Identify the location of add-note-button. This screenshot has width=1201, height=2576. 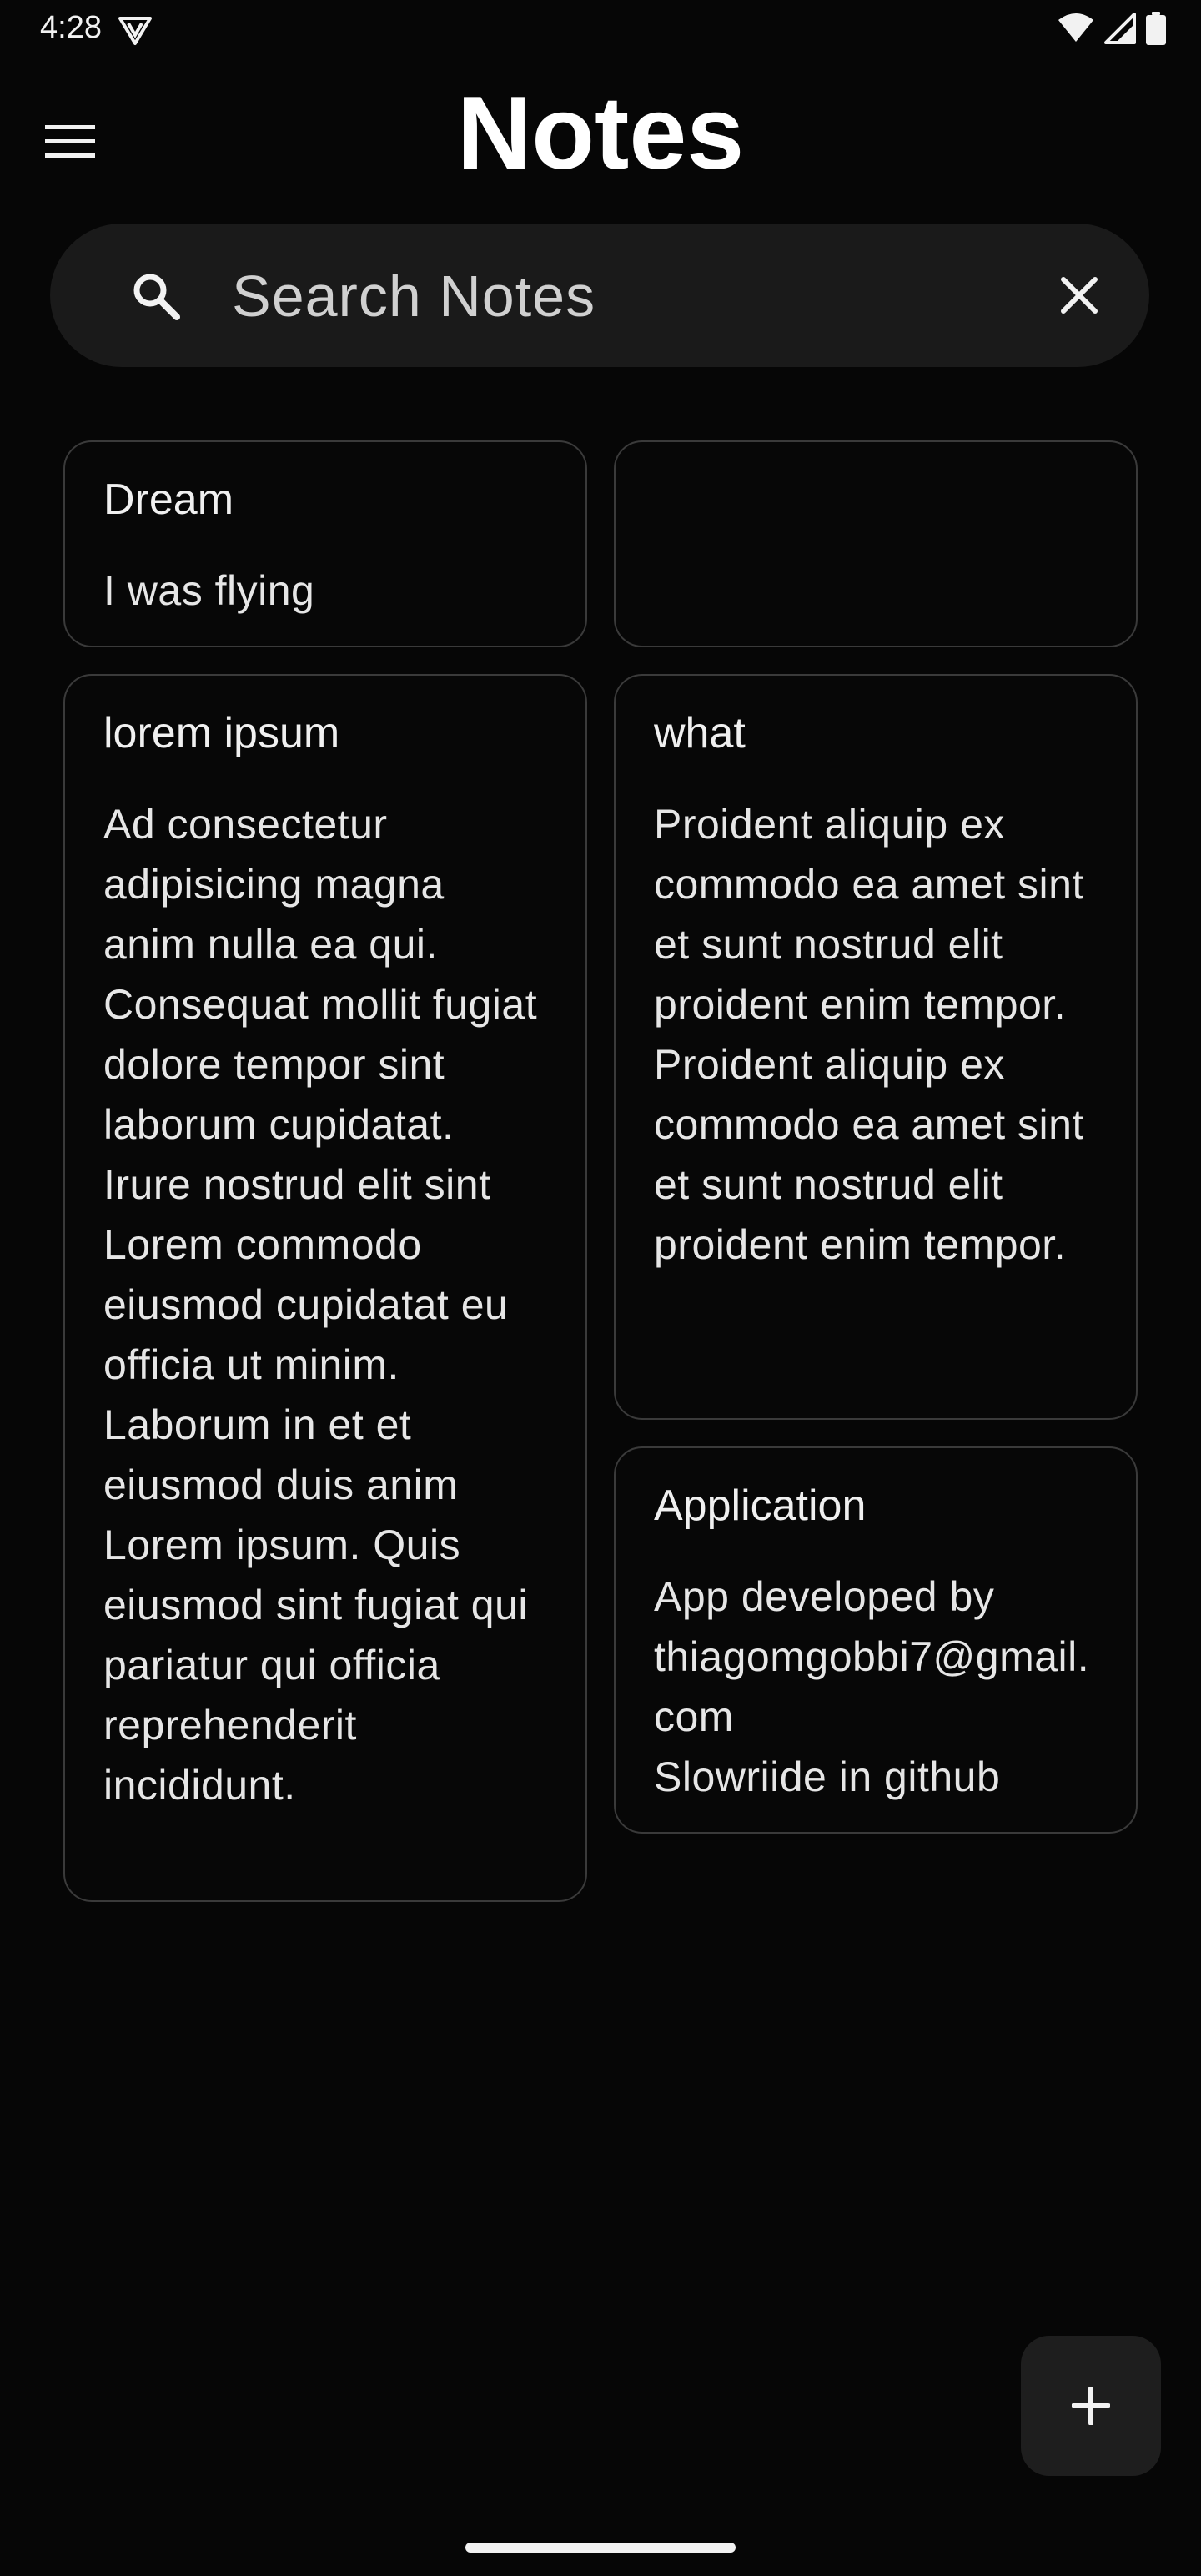
(1091, 2406).